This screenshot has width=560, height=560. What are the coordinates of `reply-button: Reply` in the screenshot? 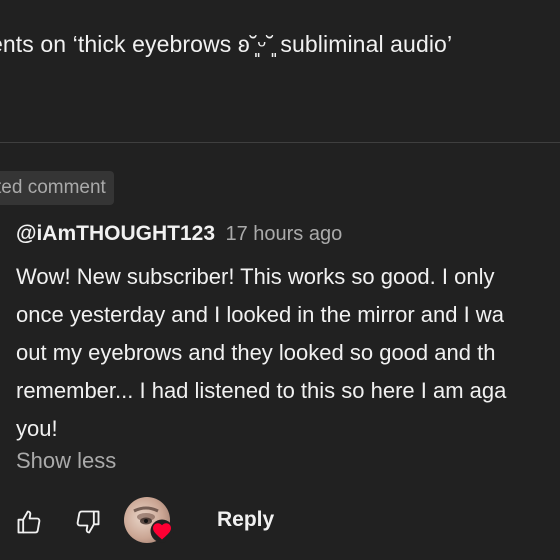 It's located at (245, 520).